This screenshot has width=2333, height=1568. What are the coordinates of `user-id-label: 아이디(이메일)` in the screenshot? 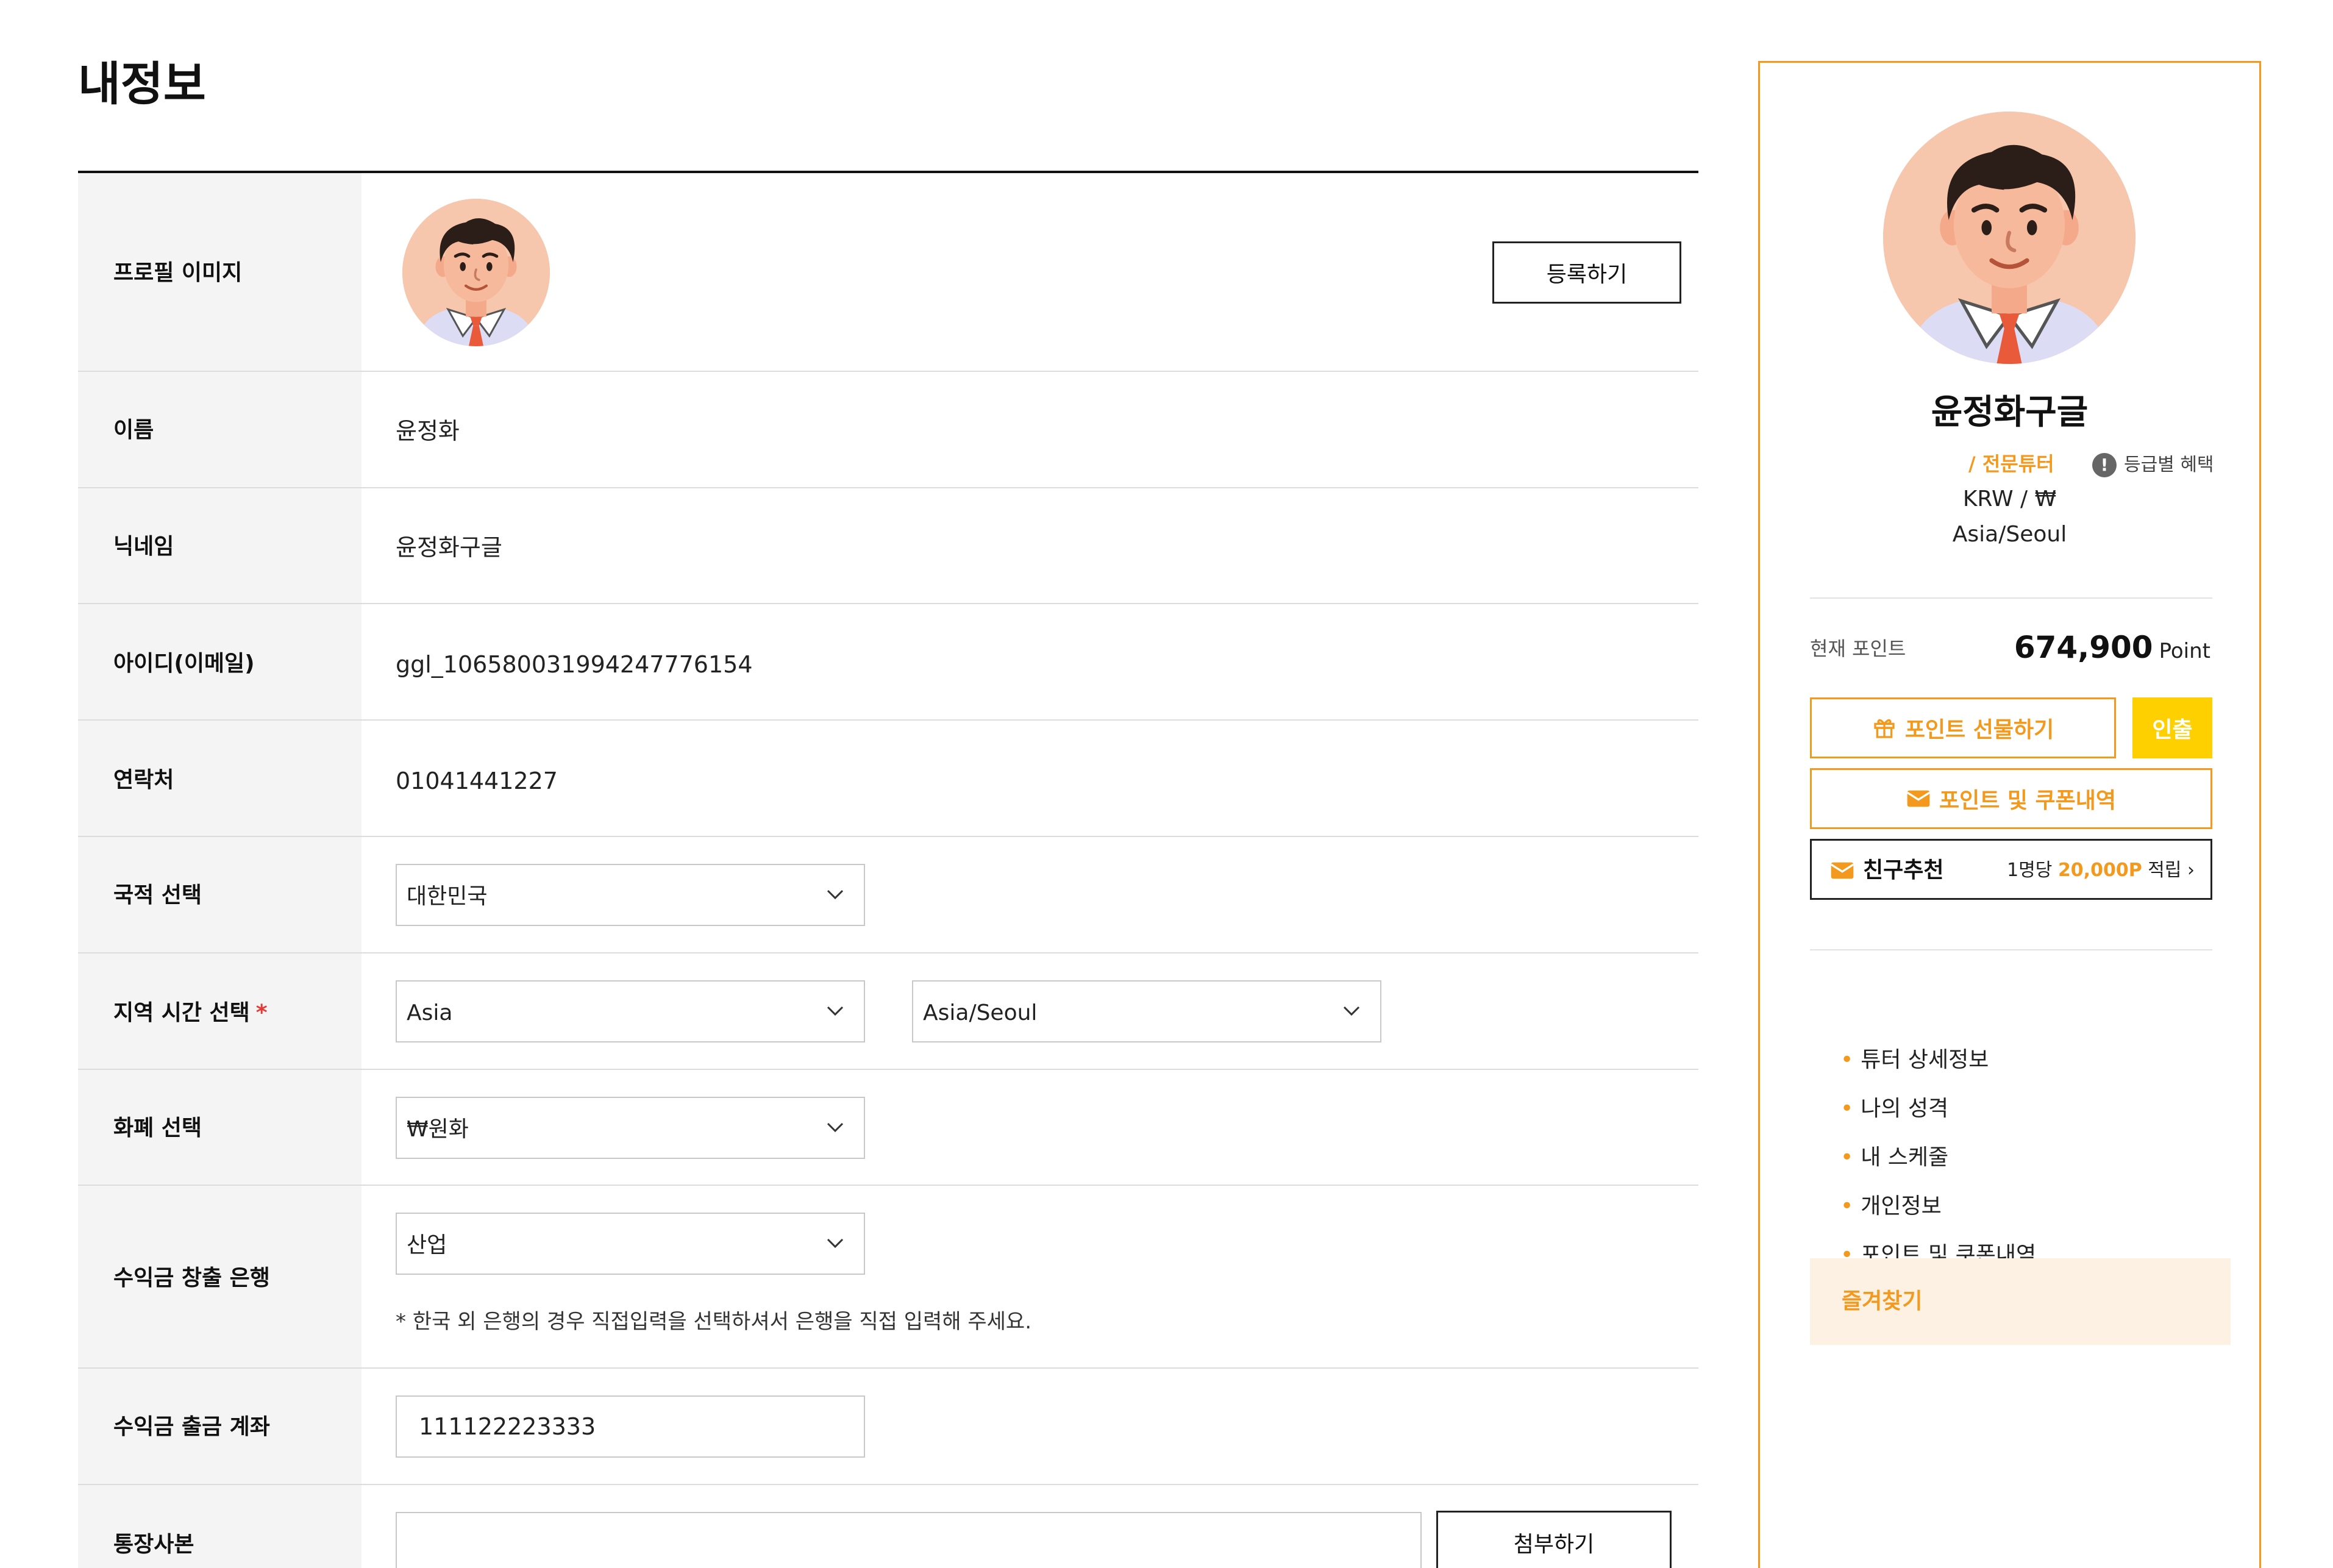 It's located at (184, 664).